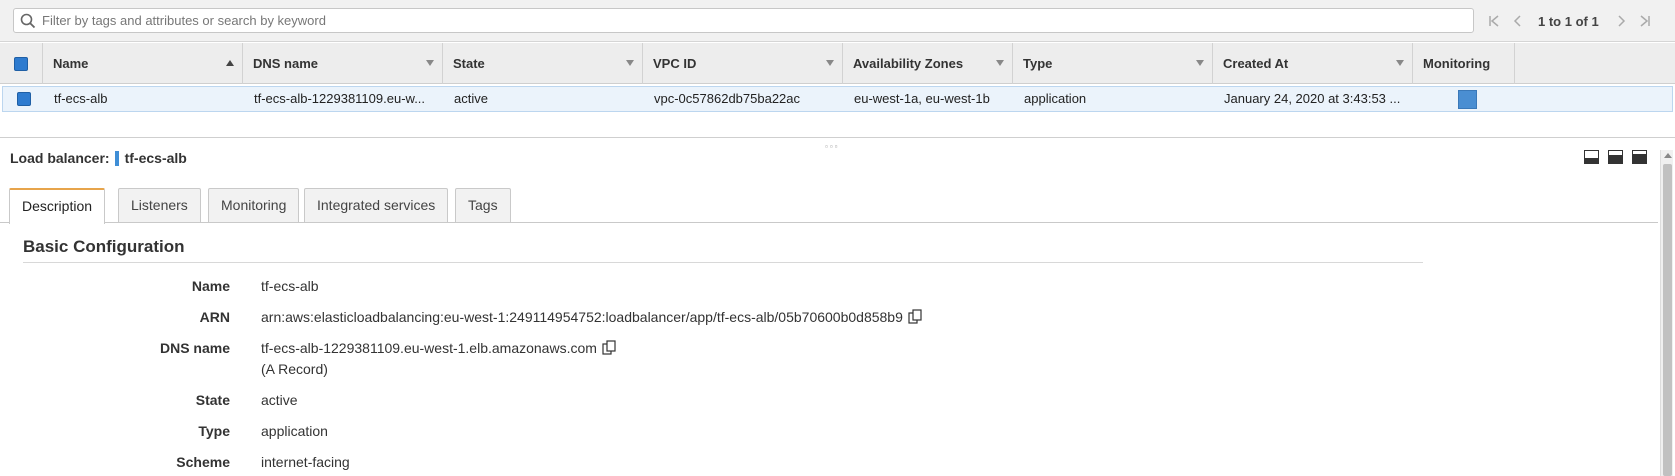 The image size is (1675, 476). I want to click on previous-page-icon, so click(1518, 21).